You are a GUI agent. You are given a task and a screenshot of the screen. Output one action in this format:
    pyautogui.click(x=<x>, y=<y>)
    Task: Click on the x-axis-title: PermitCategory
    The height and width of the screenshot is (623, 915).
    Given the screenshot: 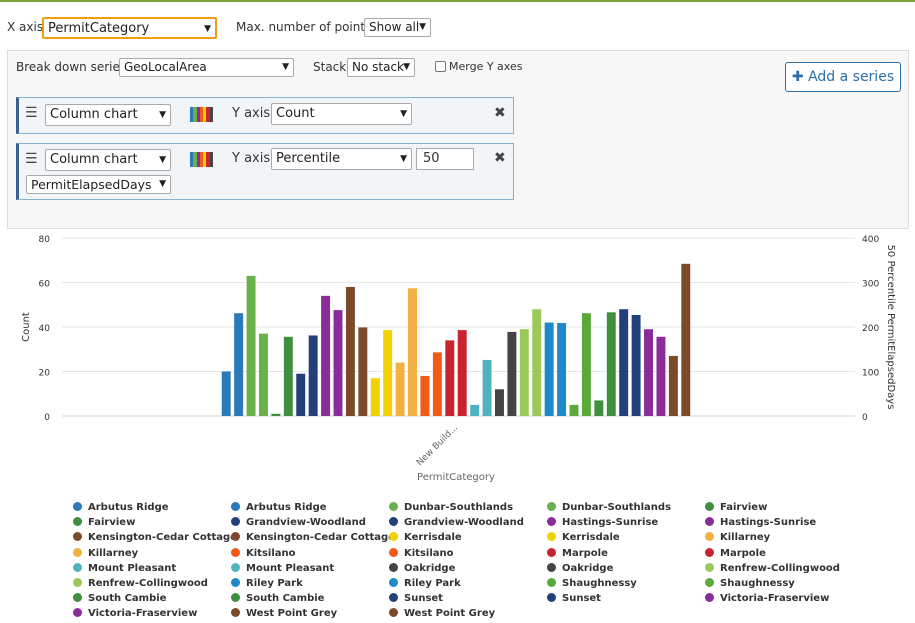 What is the action you would take?
    pyautogui.click(x=456, y=477)
    